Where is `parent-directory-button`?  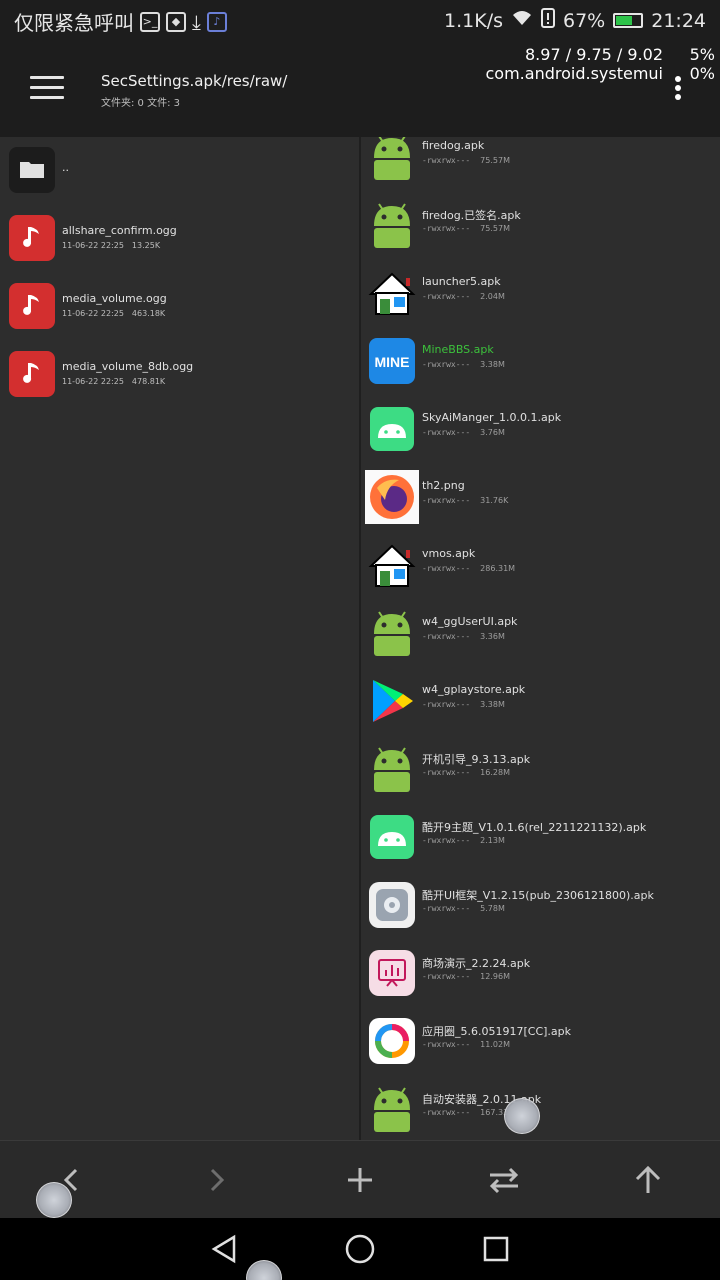 parent-directory-button is located at coordinates (648, 1180).